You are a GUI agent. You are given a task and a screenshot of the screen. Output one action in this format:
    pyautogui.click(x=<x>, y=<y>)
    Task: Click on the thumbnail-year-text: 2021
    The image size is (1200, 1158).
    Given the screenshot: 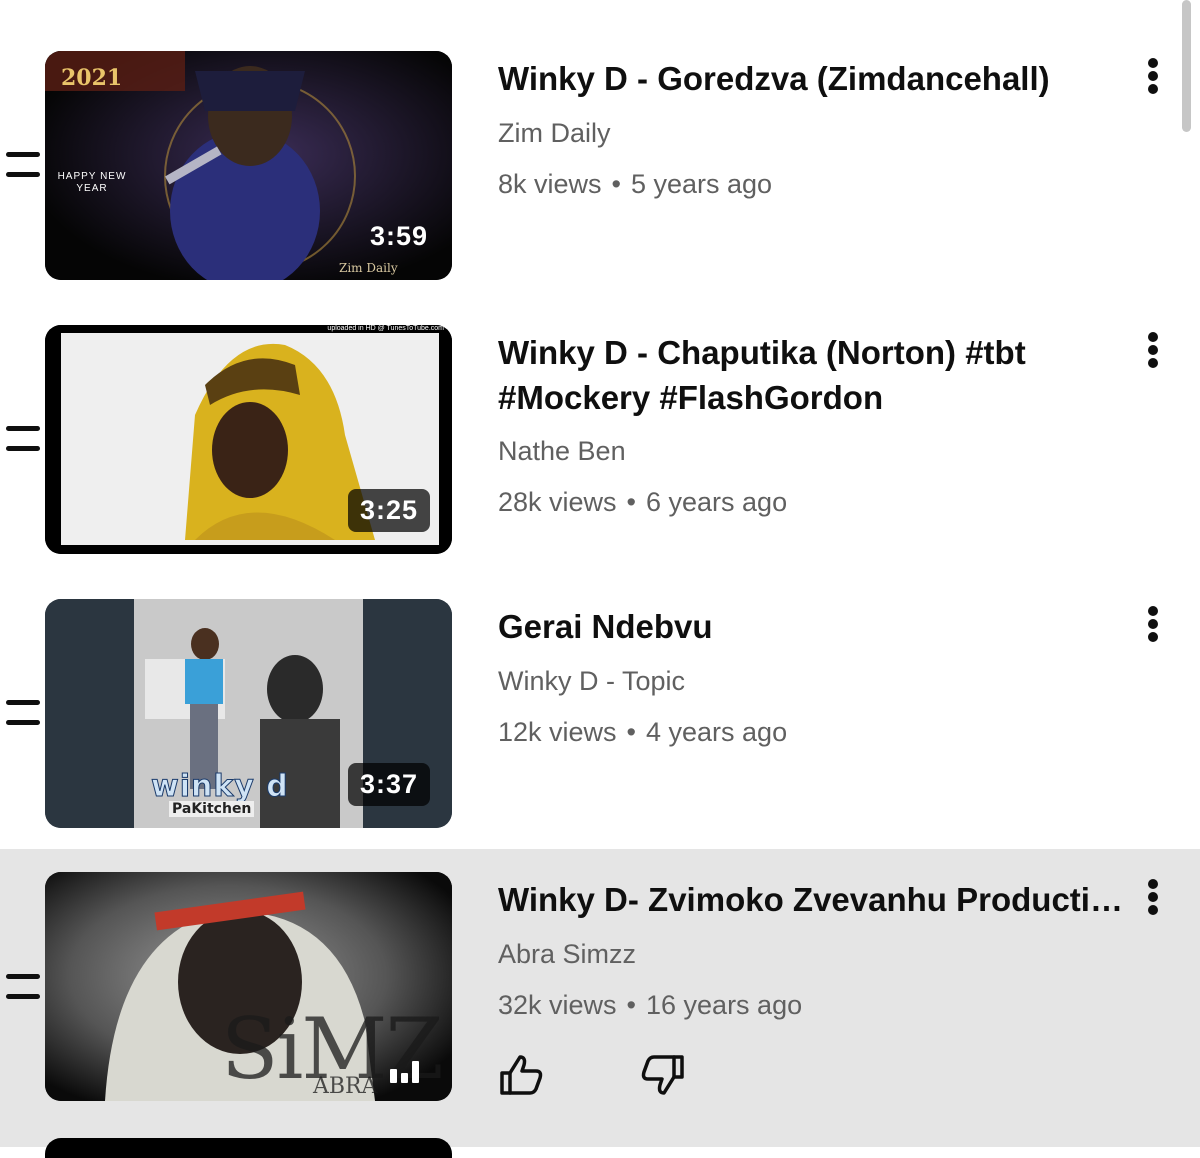 What is the action you would take?
    pyautogui.click(x=92, y=78)
    